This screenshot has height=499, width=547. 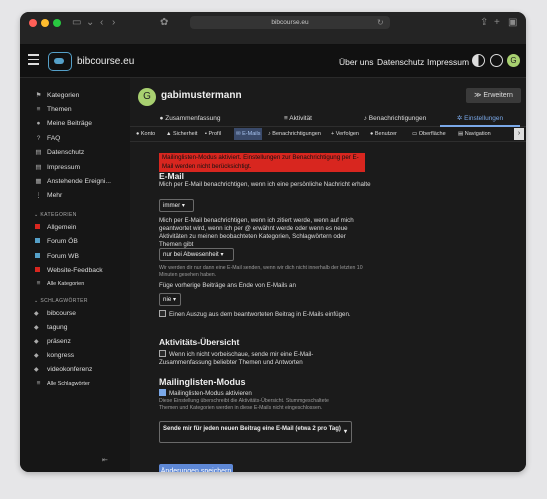 I want to click on minimize-window-button, so click(x=45, y=23).